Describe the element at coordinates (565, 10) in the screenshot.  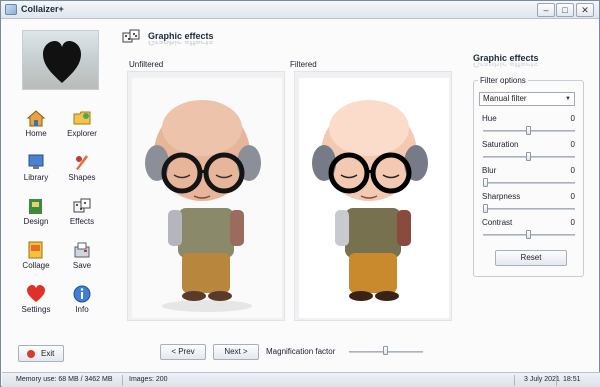
I see `maximize-button: □` at that location.